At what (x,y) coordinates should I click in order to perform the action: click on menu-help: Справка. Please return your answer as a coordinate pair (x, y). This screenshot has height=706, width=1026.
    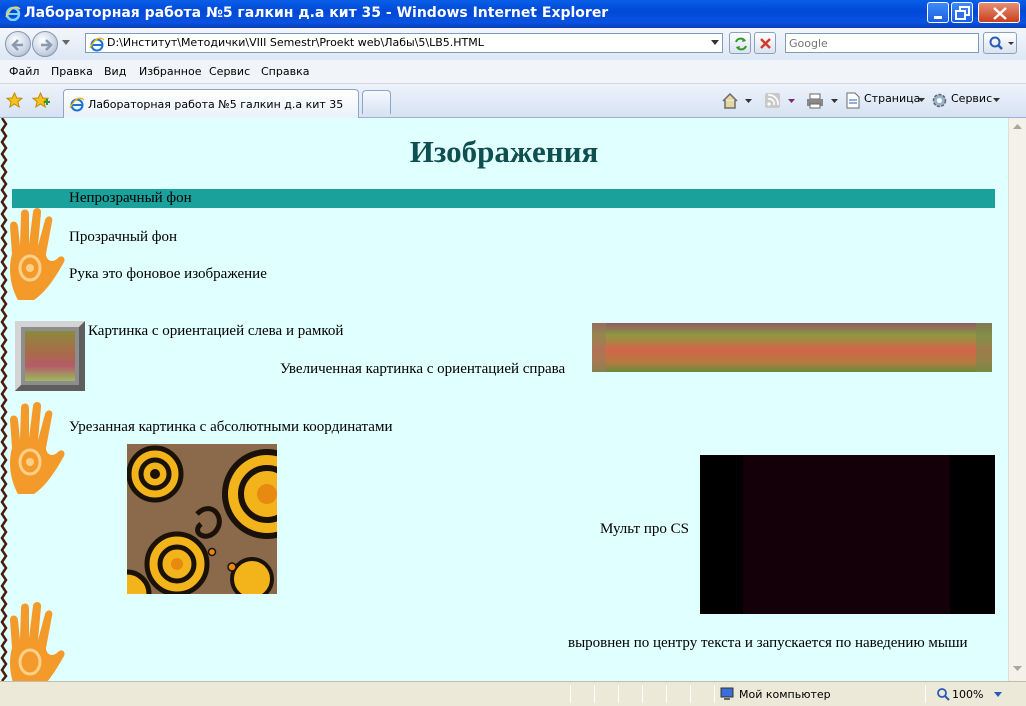
    Looking at the image, I should click on (285, 71).